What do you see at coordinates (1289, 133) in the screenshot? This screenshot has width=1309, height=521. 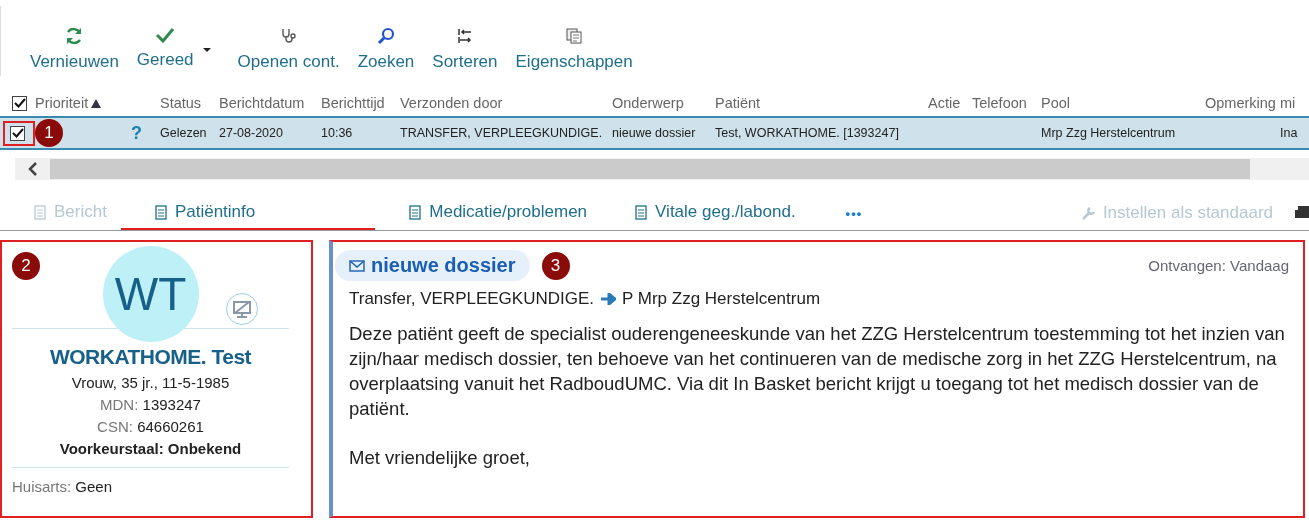 I see `table-cell: Ina` at bounding box center [1289, 133].